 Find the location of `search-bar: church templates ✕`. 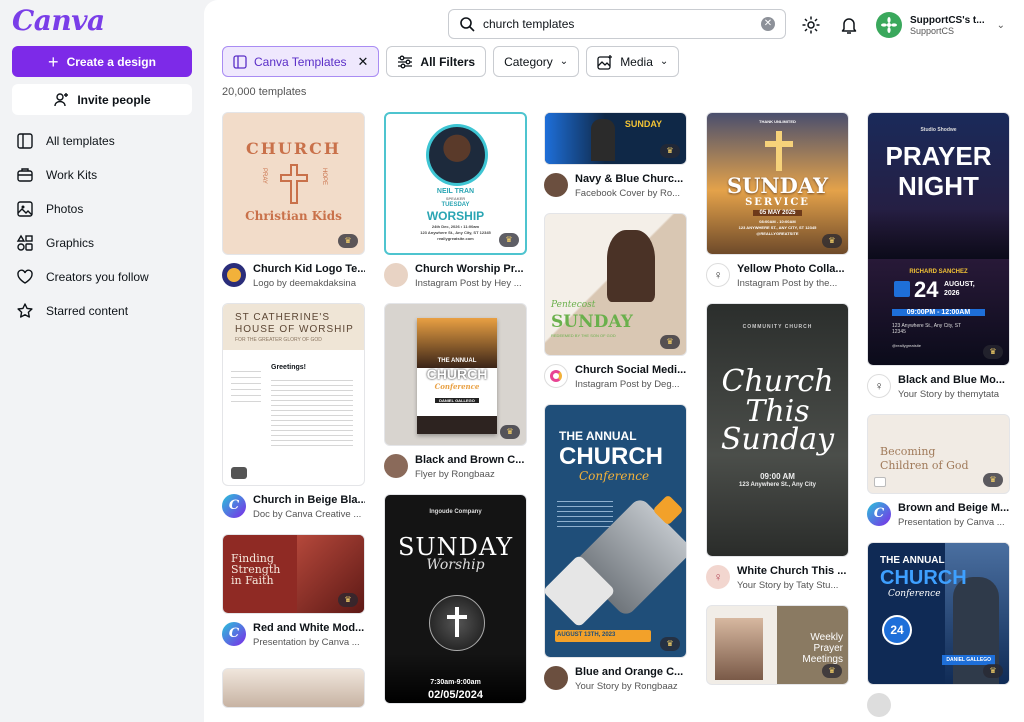

search-bar: church templates ✕ is located at coordinates (617, 24).